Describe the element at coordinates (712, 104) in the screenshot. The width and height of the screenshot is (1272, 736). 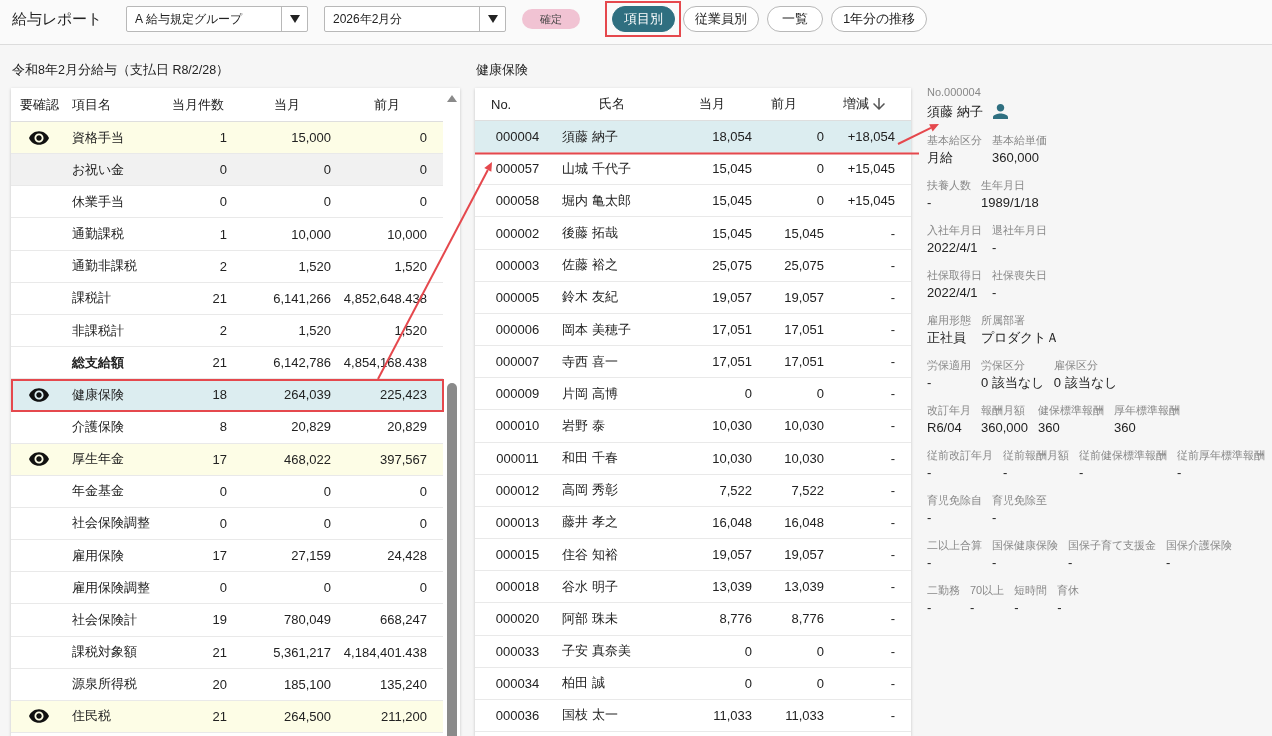
I see `column-header: 当月` at that location.